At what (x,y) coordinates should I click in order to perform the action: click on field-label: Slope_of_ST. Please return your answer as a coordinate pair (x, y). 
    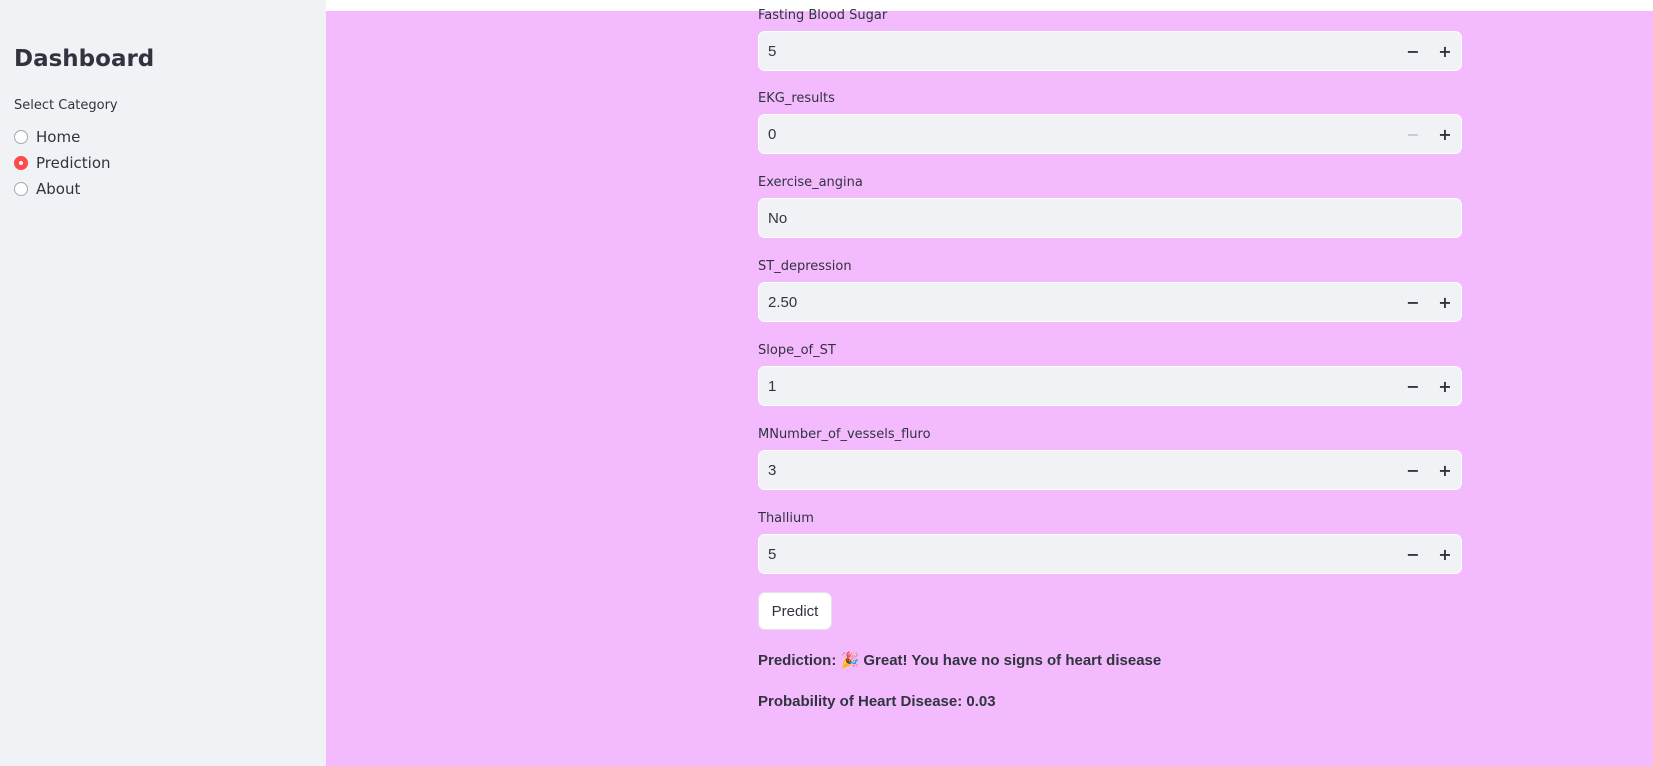
    Looking at the image, I should click on (797, 350).